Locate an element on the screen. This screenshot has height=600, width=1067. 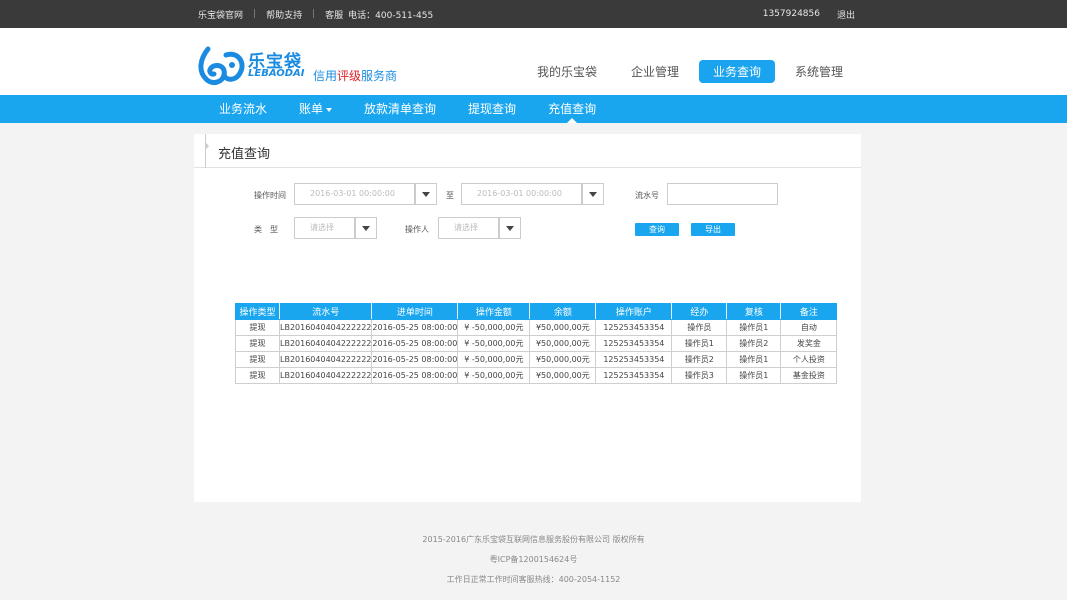
footer-copyright: 2015-2016广东乐宝袋互联网信息服务股份有限公司 版权所有 is located at coordinates (533, 539).